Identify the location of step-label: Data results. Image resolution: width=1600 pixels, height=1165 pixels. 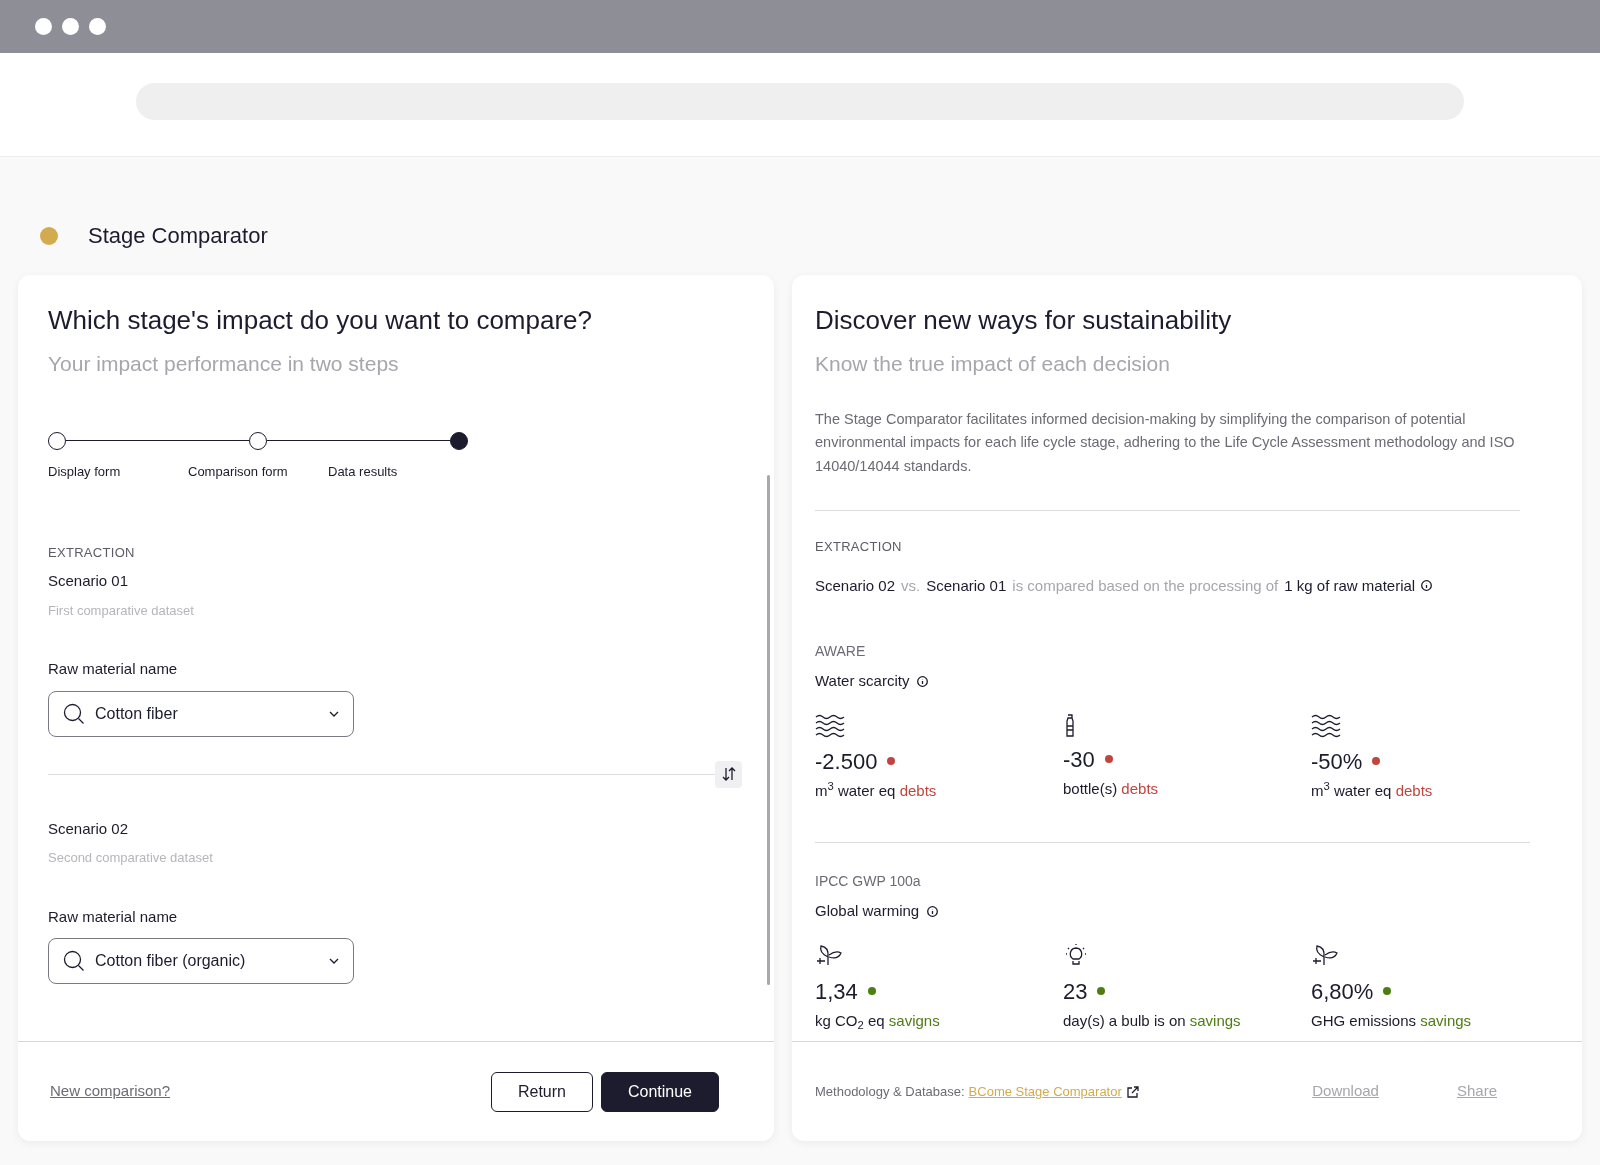
(363, 471).